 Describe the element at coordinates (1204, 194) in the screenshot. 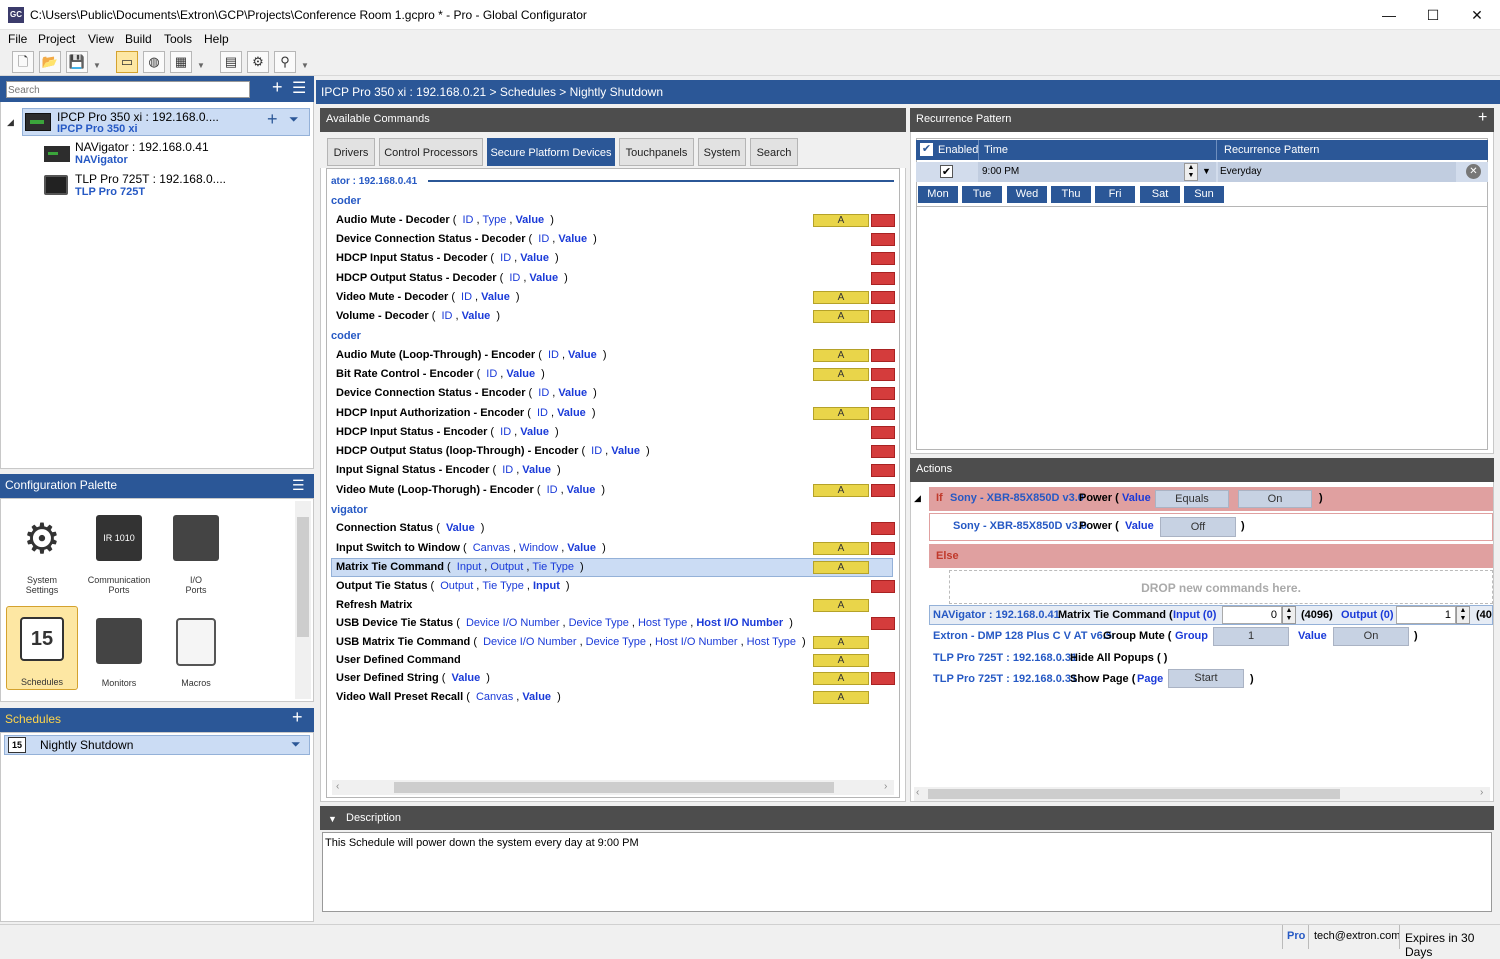

I see `day-sun: Sun` at that location.